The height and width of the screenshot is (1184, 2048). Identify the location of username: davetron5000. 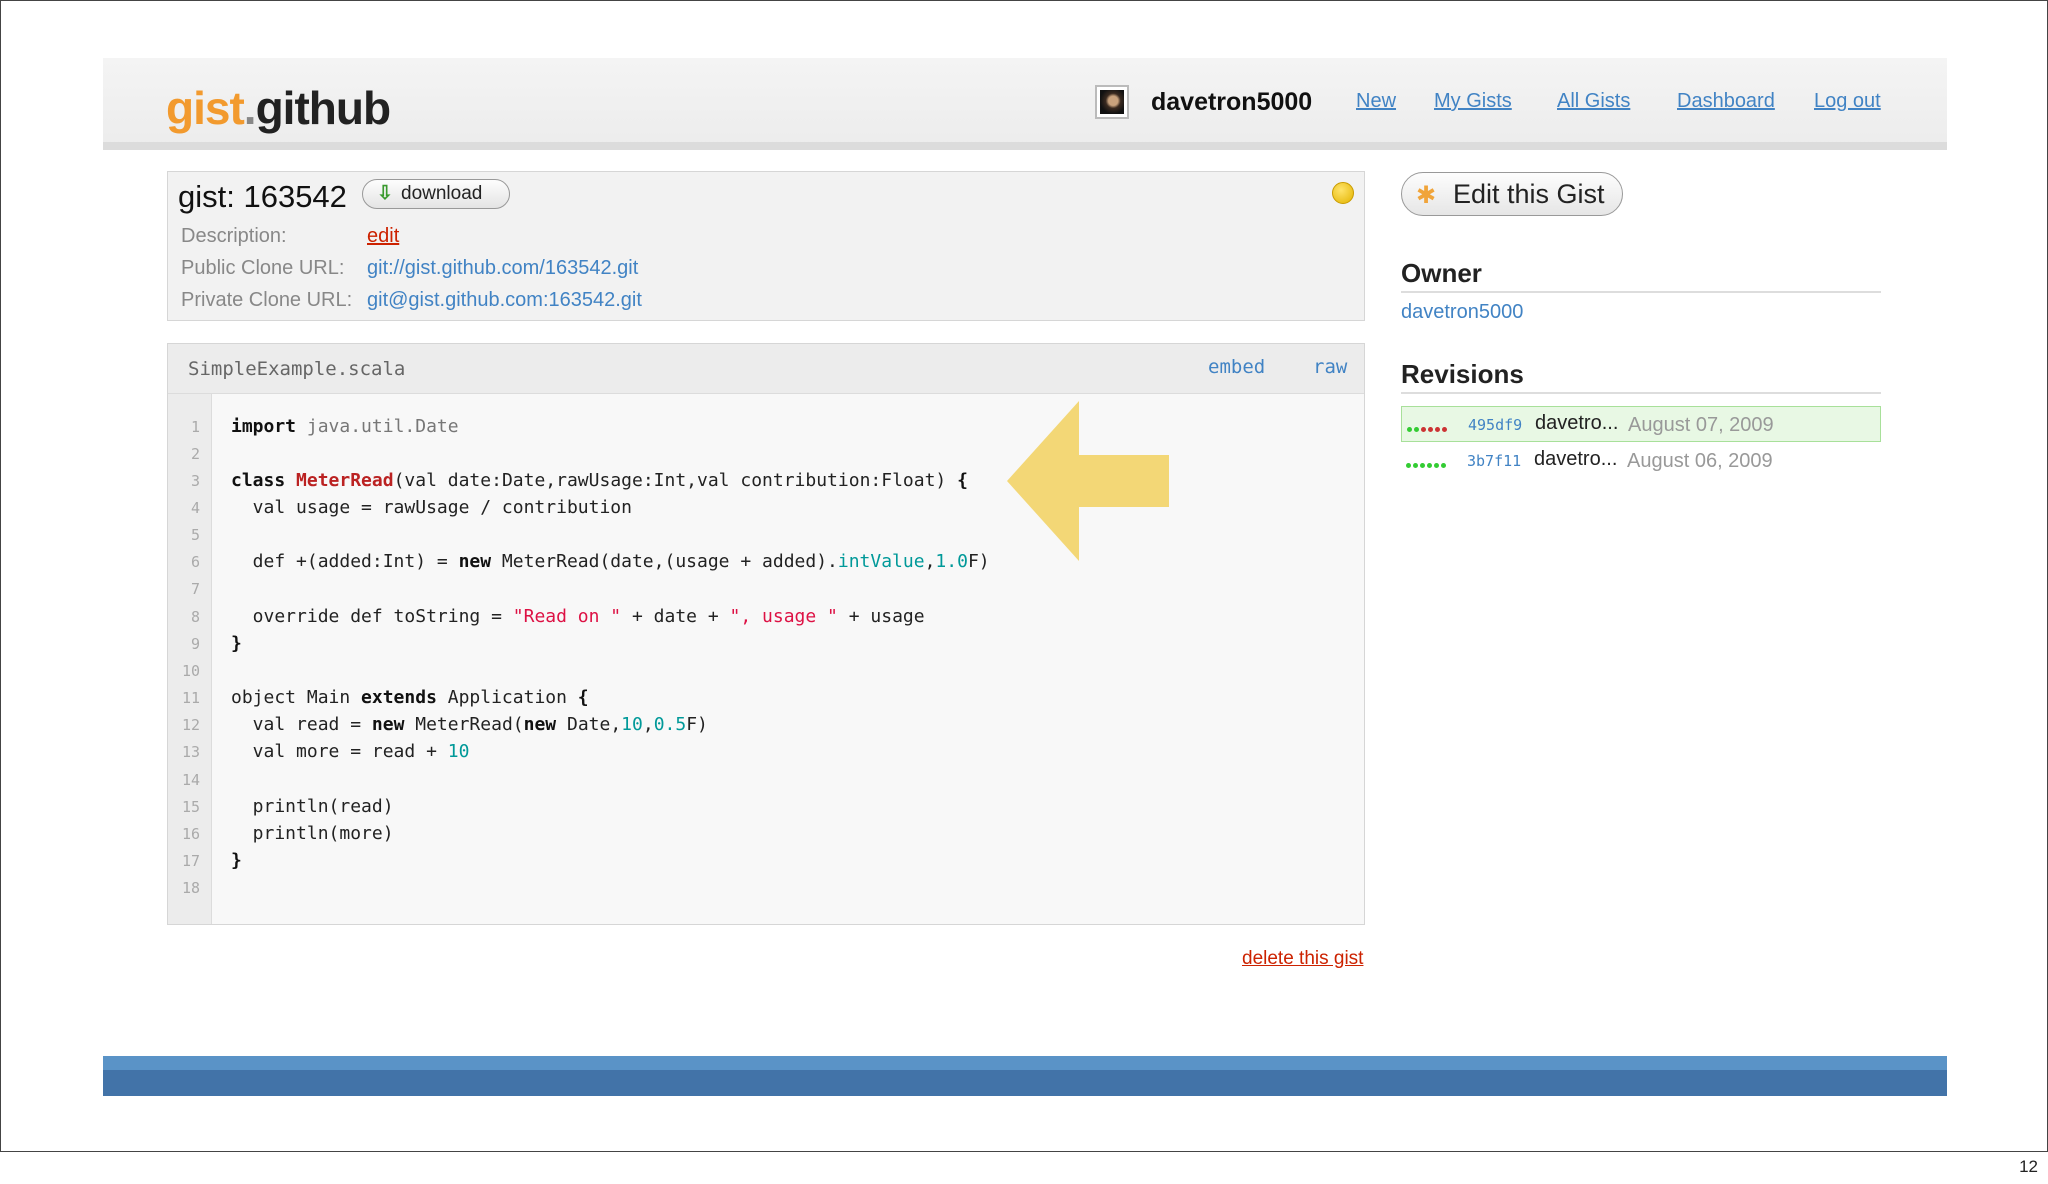
(1231, 102).